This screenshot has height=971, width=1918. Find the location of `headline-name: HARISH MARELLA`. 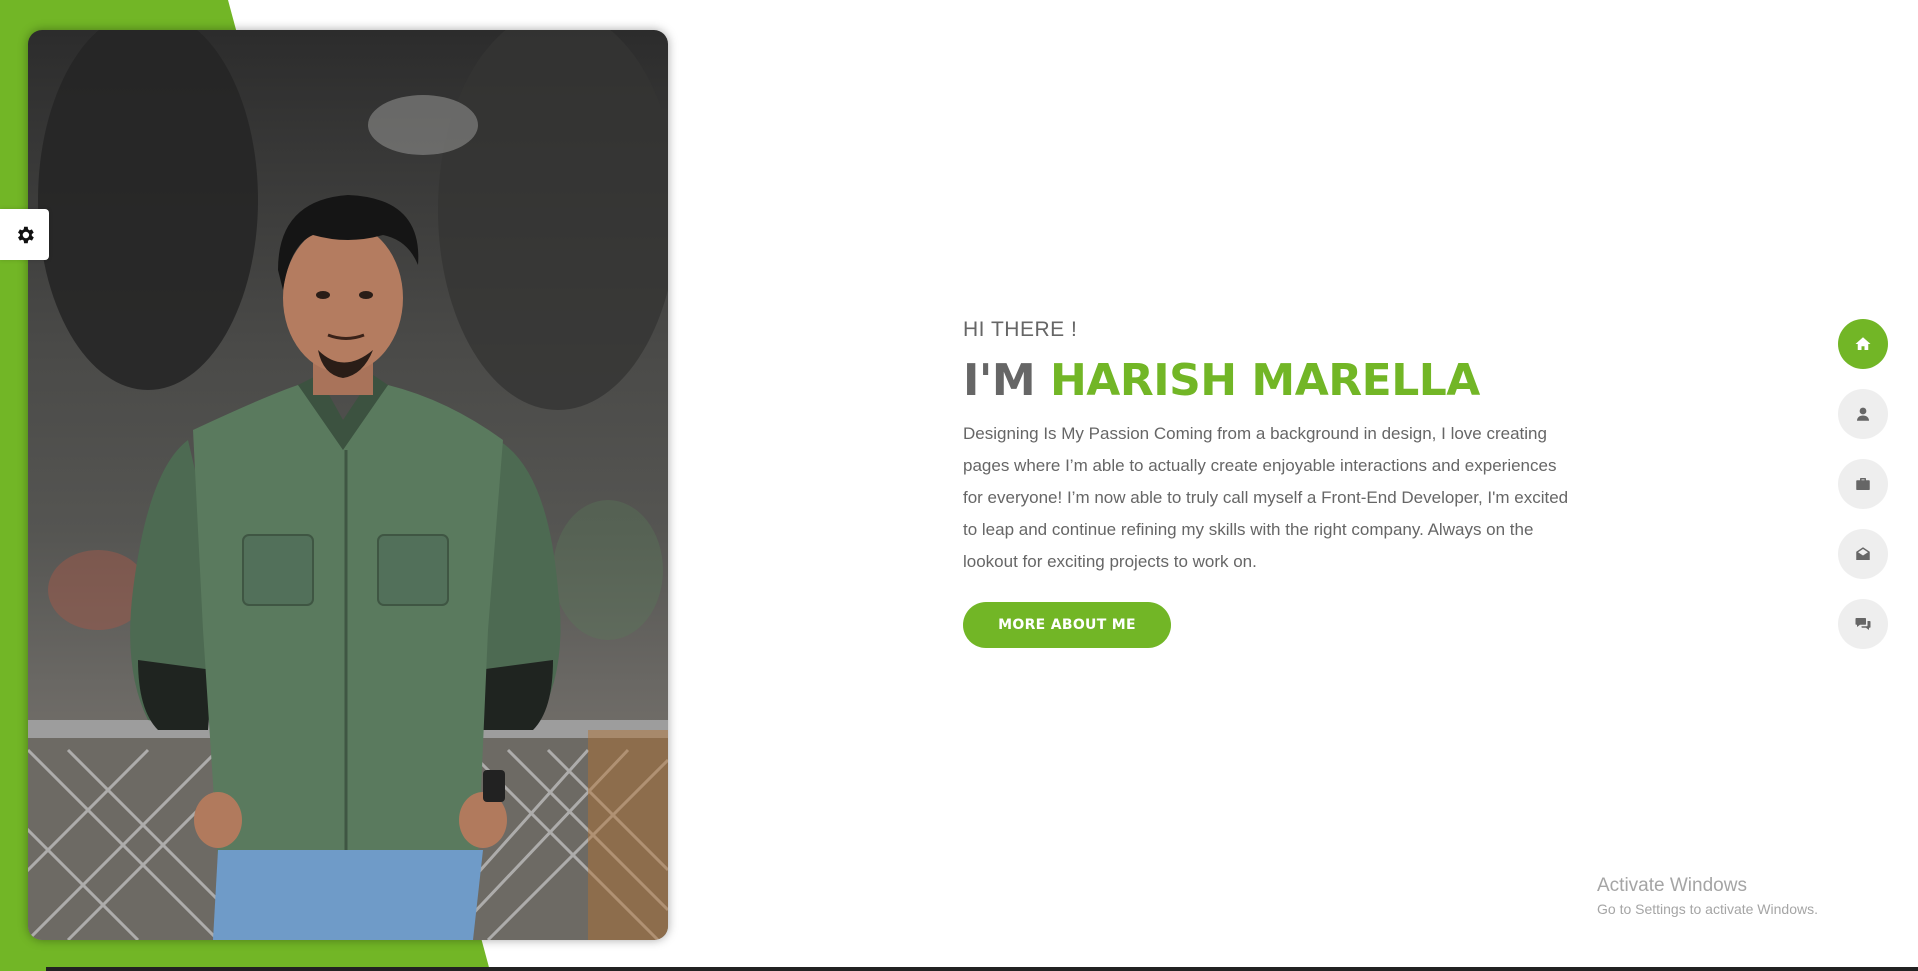

headline-name: HARISH MARELLA is located at coordinates (1264, 380).